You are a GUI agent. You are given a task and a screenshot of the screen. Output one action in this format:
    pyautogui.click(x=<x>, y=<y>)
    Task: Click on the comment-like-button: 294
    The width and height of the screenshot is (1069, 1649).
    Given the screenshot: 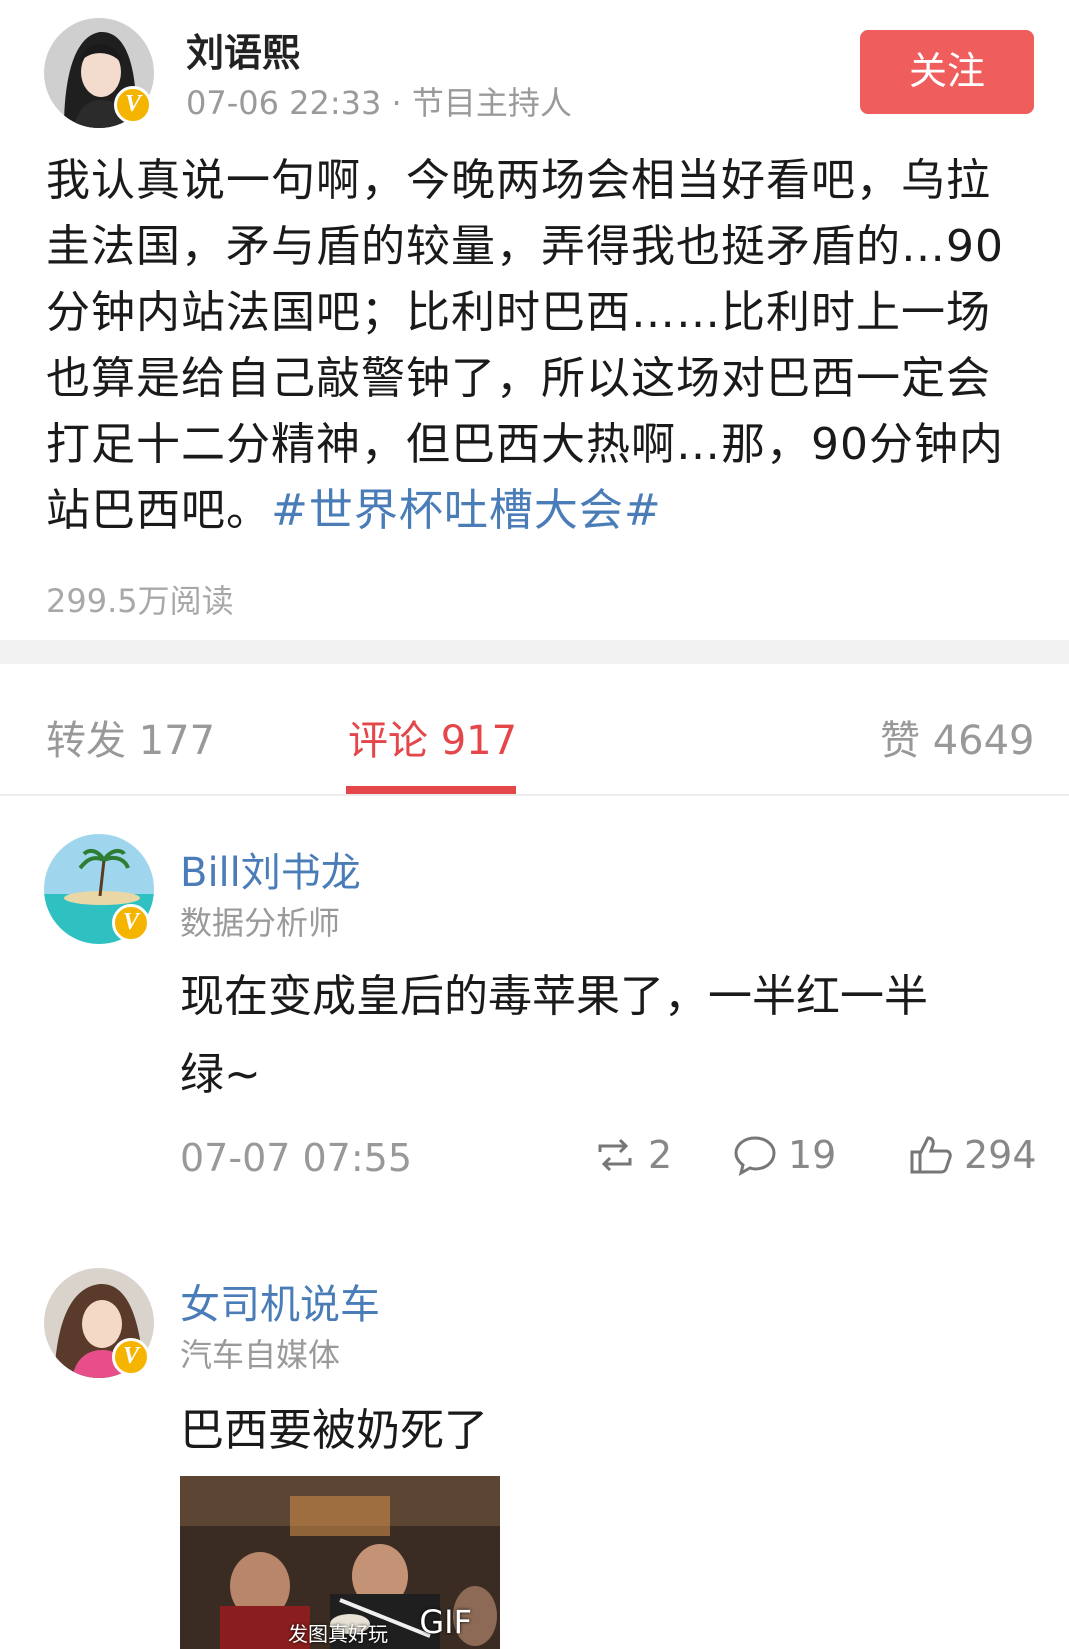 What is the action you would take?
    pyautogui.click(x=972, y=1155)
    